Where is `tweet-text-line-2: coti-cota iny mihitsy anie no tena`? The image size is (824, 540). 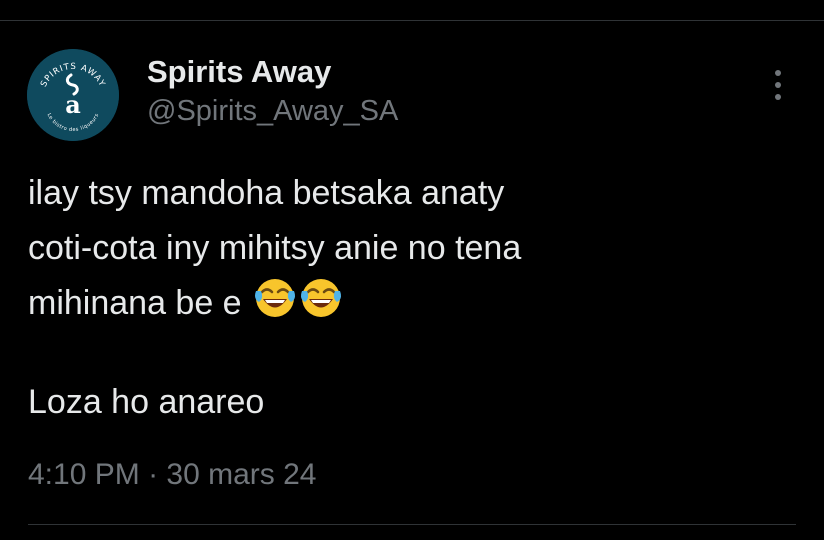
tweet-text-line-2: coti-cota iny mihitsy anie no tena is located at coordinates (275, 248).